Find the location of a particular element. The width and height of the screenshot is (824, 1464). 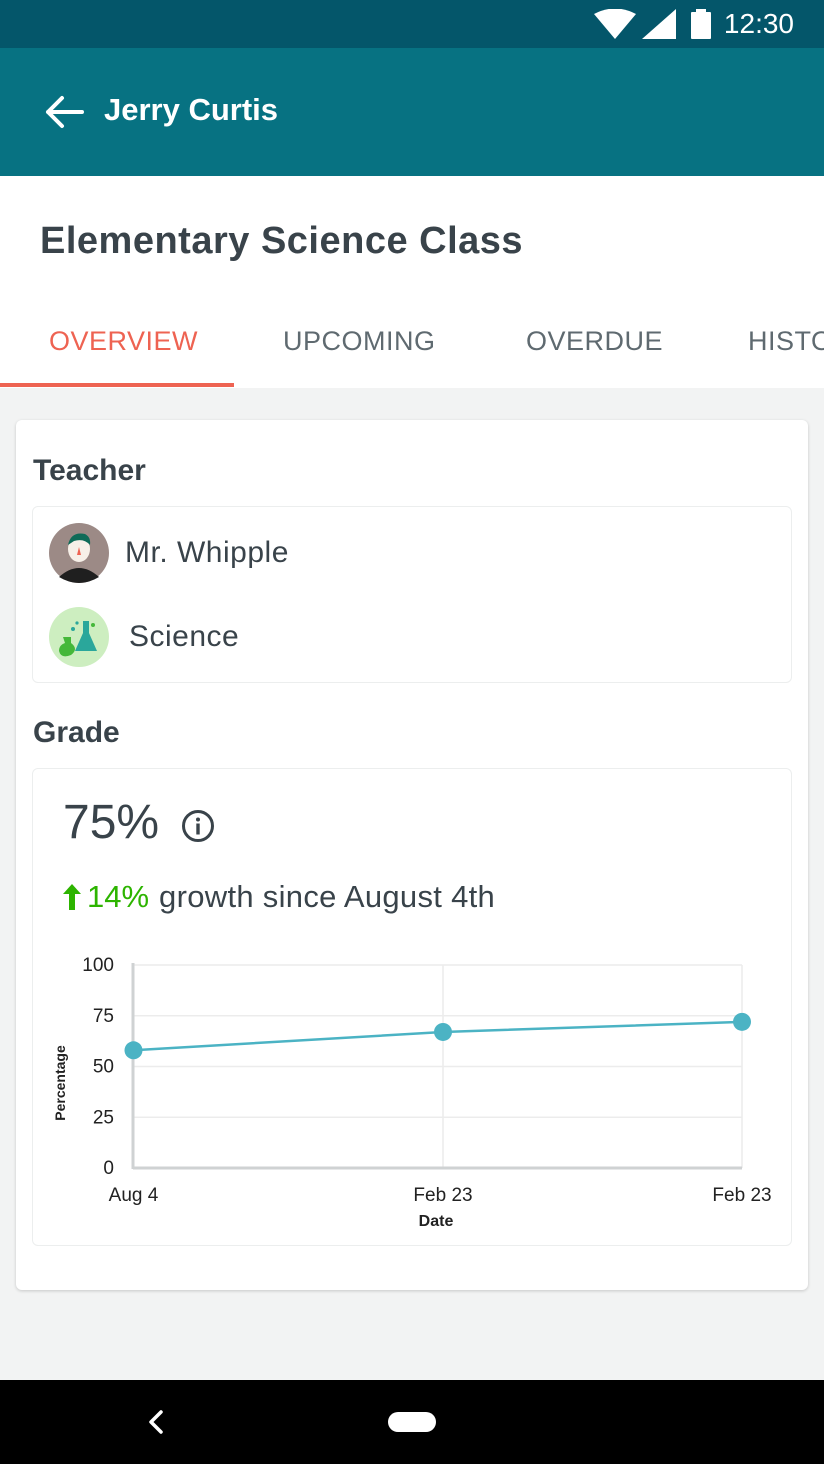

grade-value: 75% is located at coordinates (111, 822).